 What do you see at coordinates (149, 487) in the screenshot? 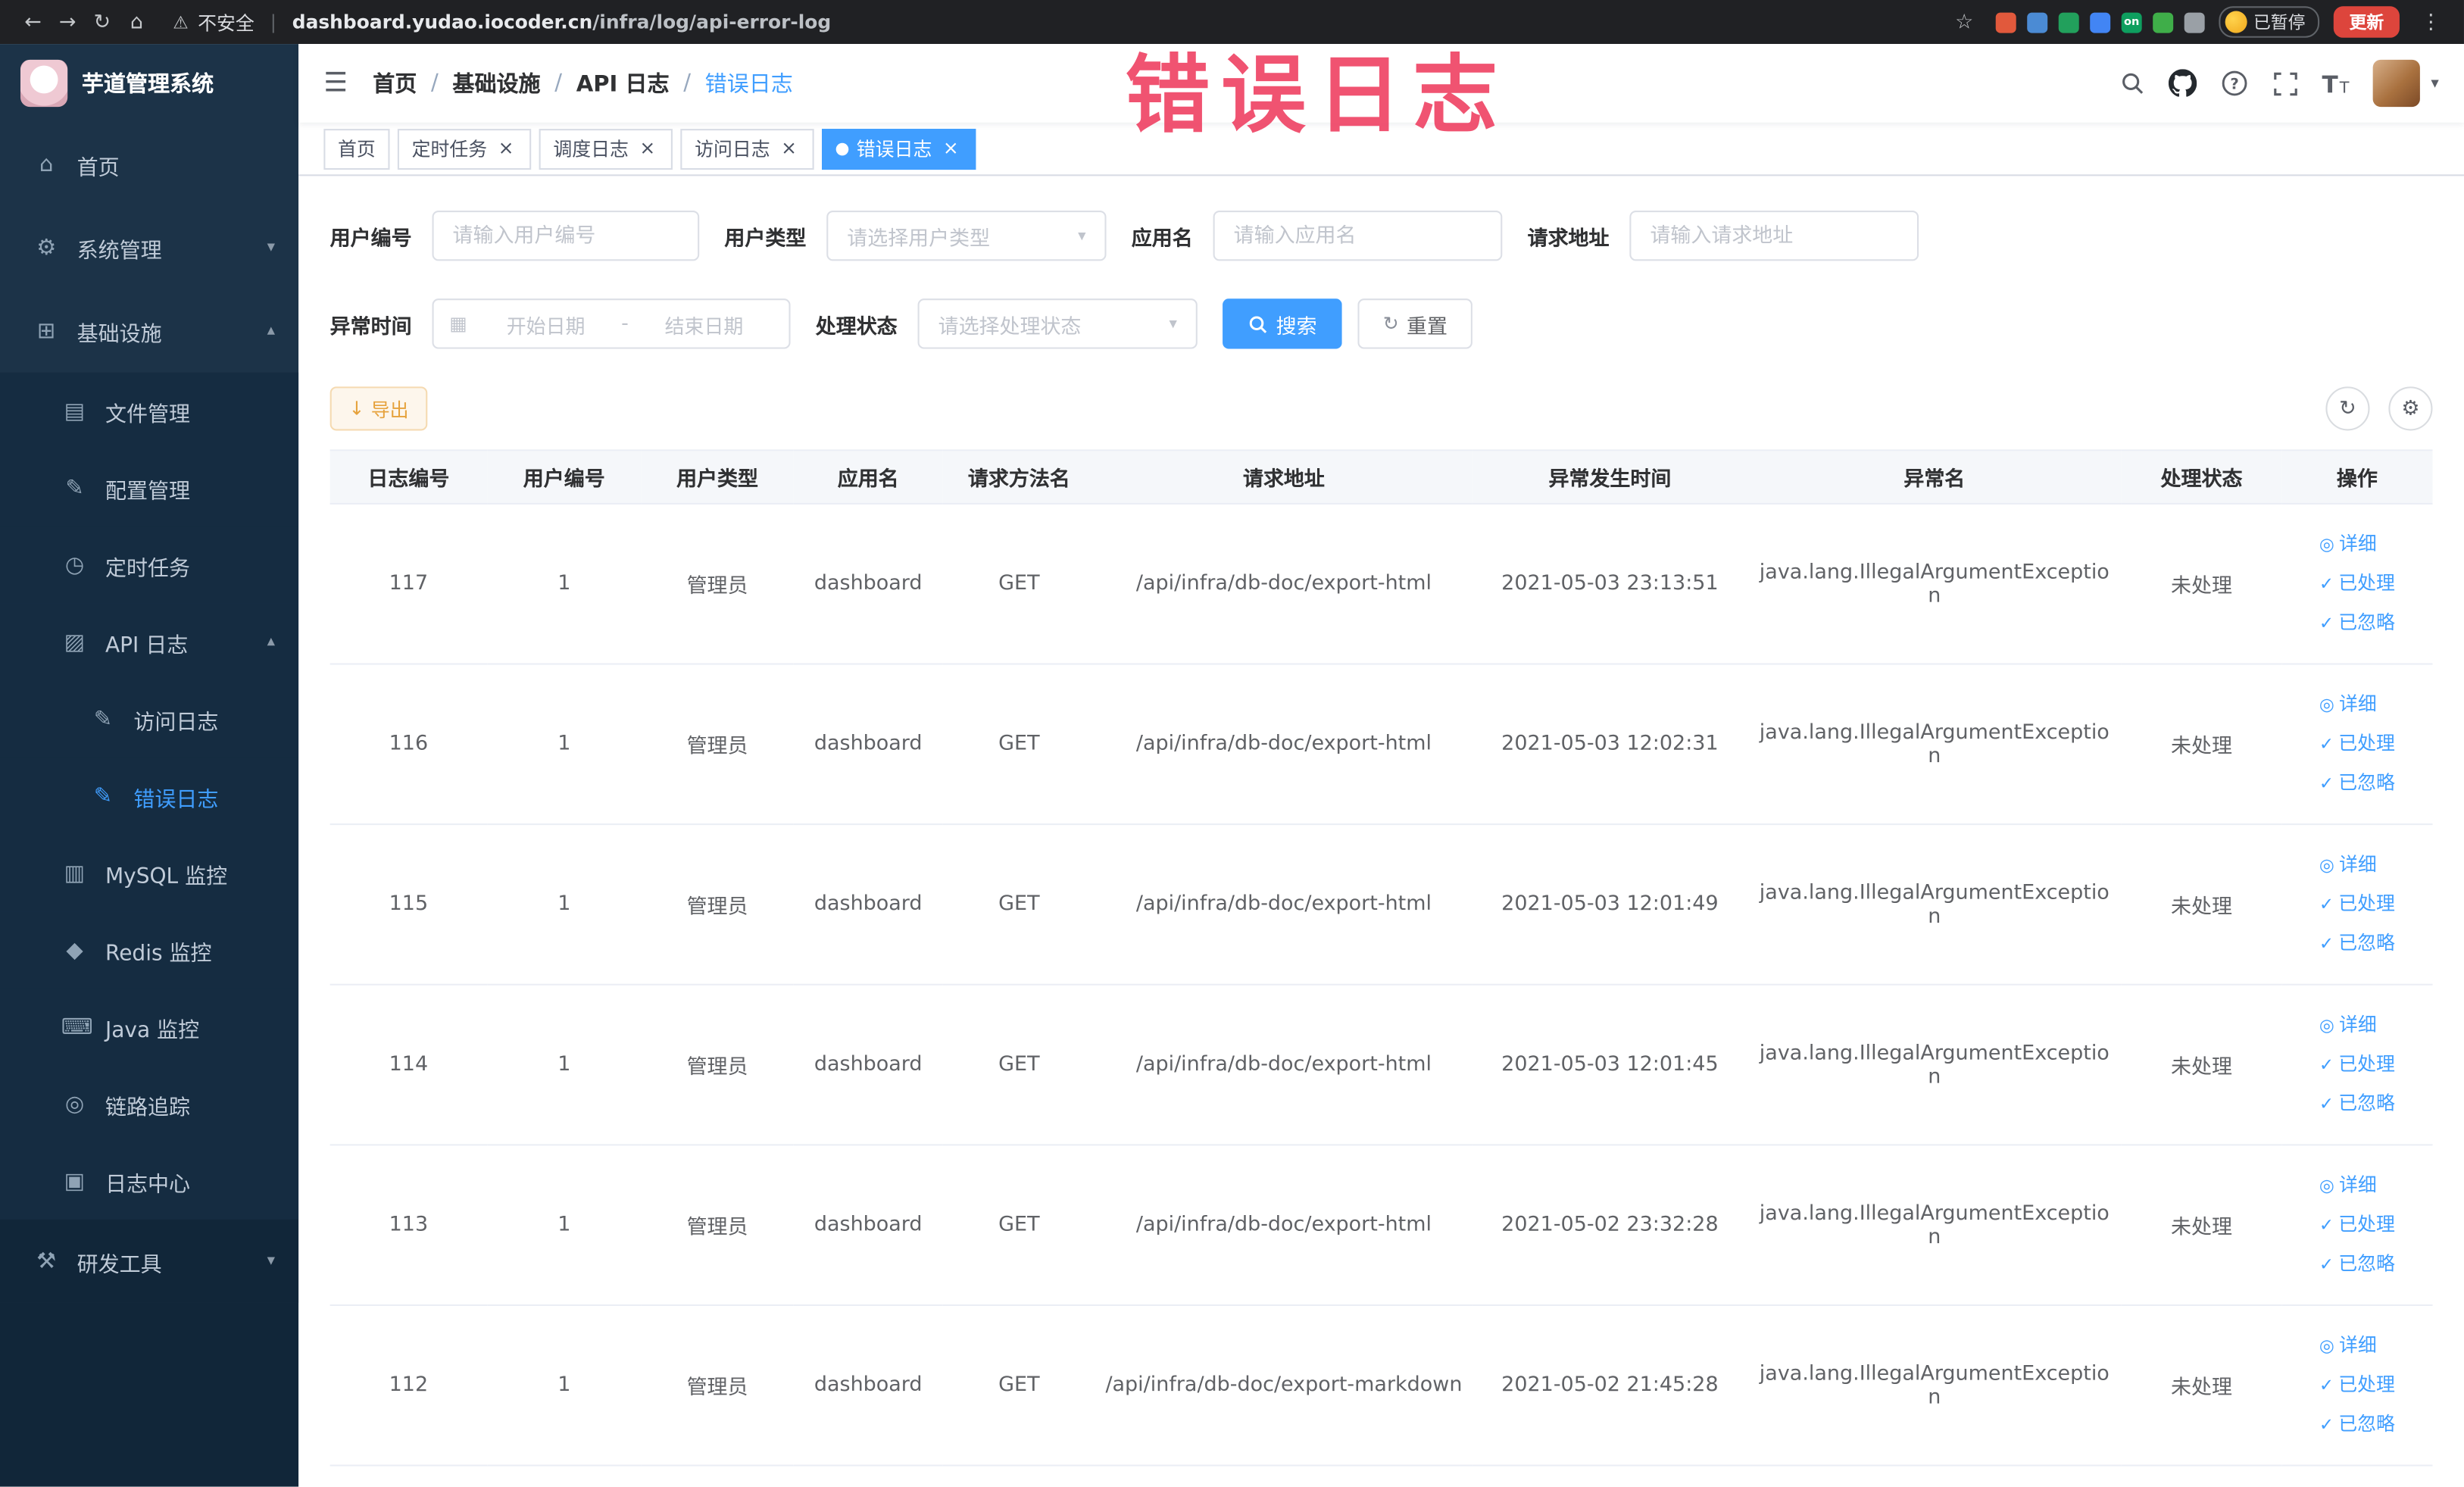
I see `sidebar-item-config-mgmt: ✎ 配置管理` at bounding box center [149, 487].